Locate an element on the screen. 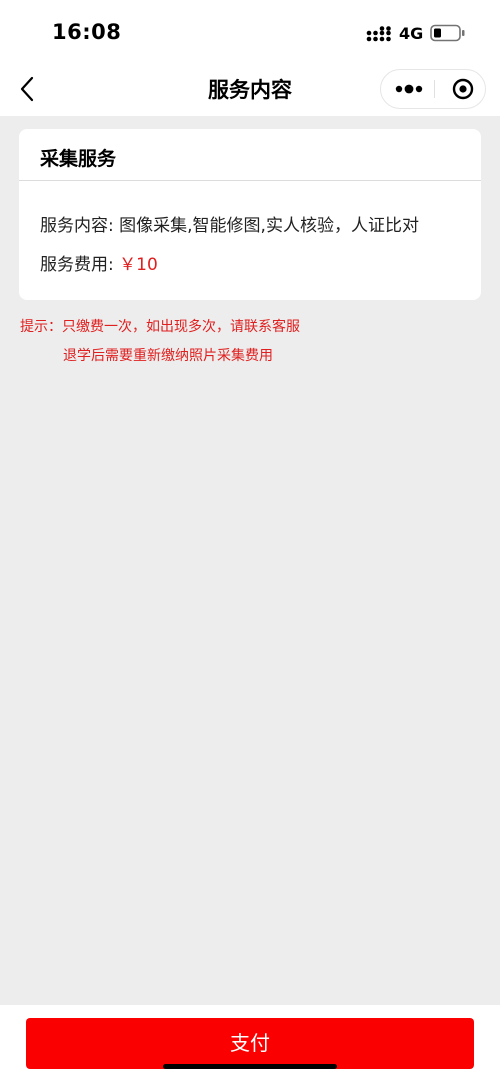 This screenshot has width=500, height=1082. close-mini-program-button is located at coordinates (460, 89).